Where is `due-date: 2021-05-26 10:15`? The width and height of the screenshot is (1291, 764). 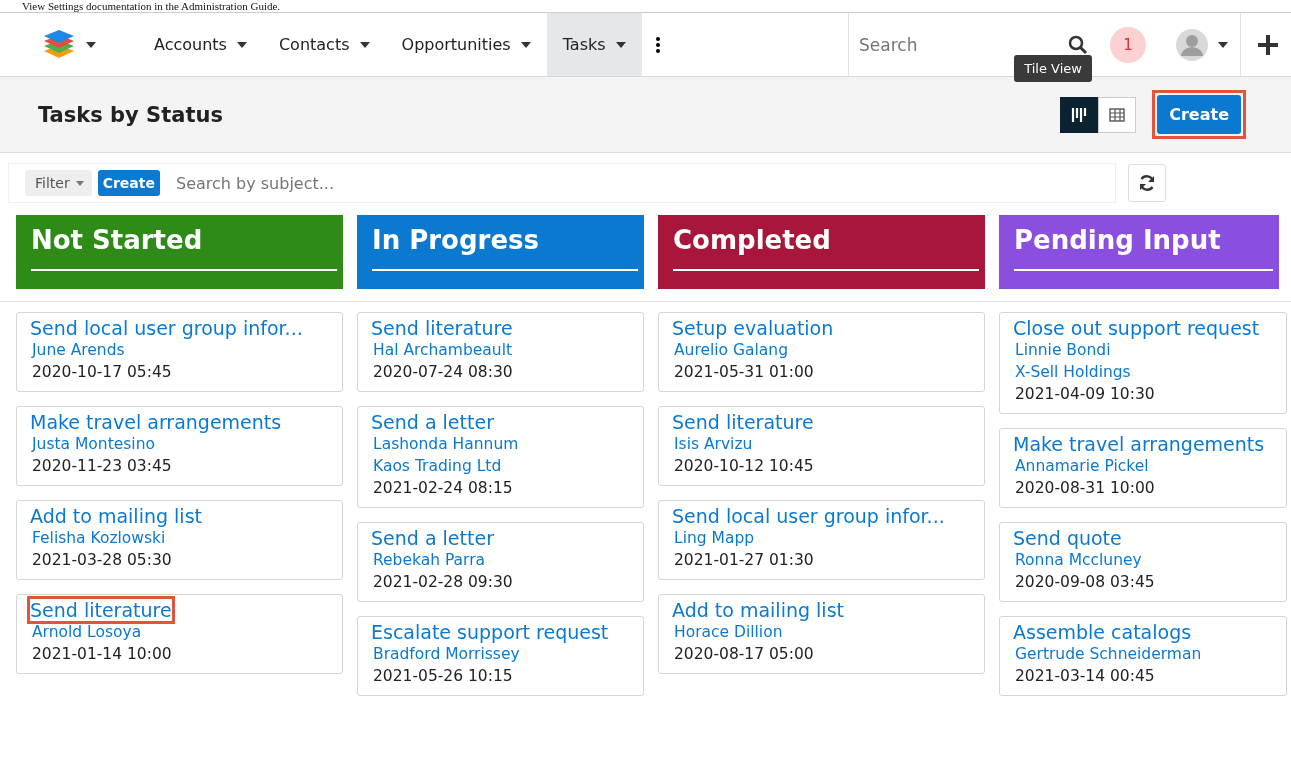
due-date: 2021-05-26 10:15 is located at coordinates (443, 676).